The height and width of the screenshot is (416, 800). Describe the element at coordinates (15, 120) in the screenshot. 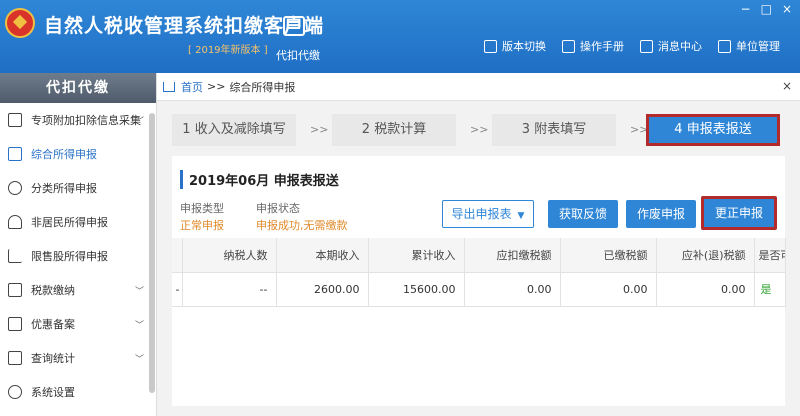

I see `list-icon` at that location.